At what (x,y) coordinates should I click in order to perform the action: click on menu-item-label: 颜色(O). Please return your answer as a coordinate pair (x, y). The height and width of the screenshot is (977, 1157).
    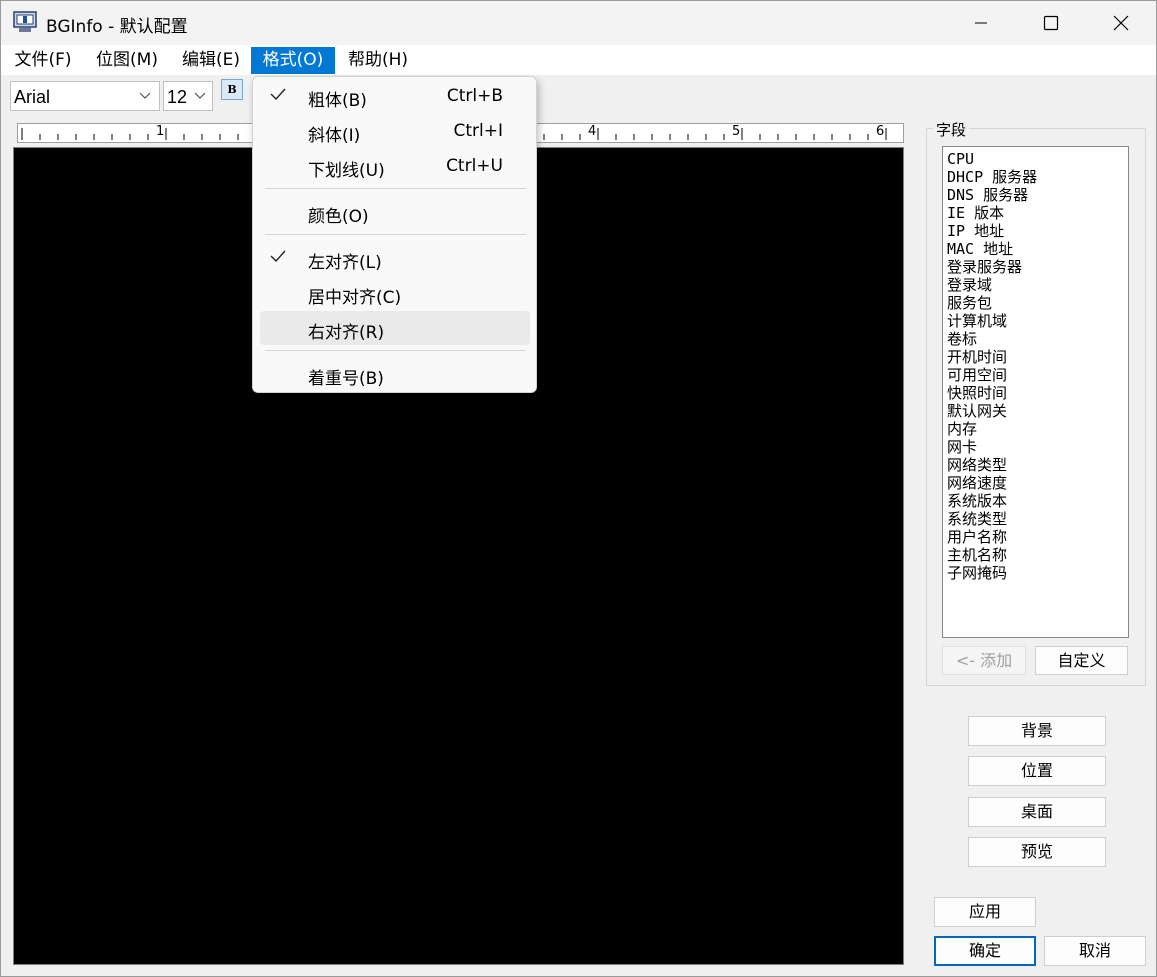
    Looking at the image, I should click on (338, 217).